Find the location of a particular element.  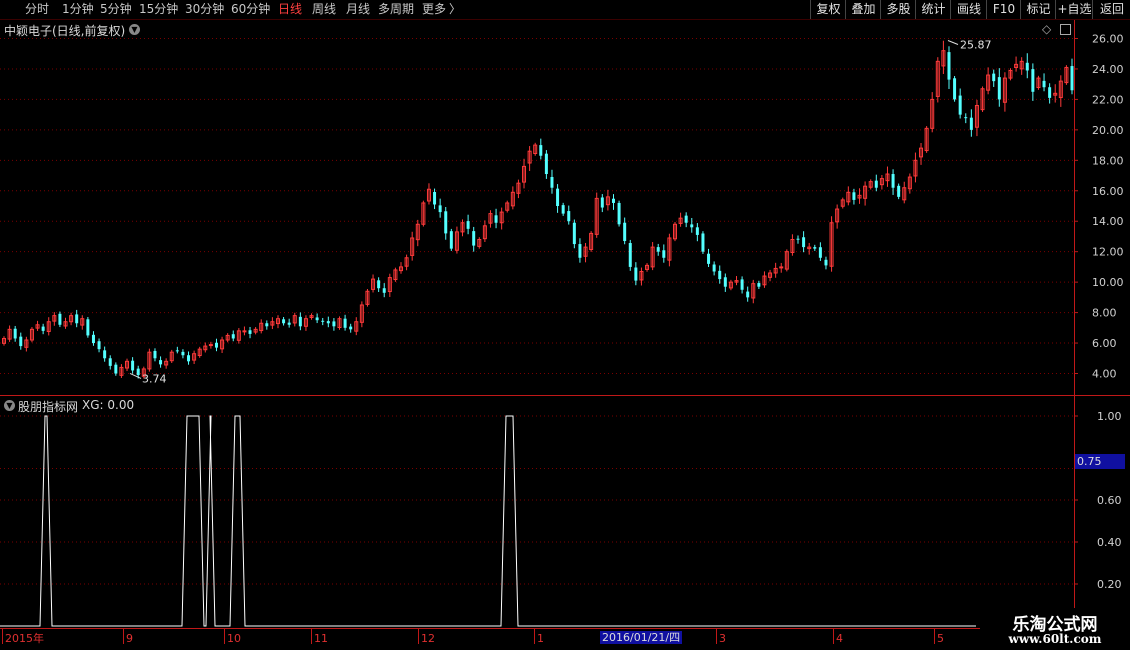

y-tick-label: 0.60 is located at coordinates (1109, 500).